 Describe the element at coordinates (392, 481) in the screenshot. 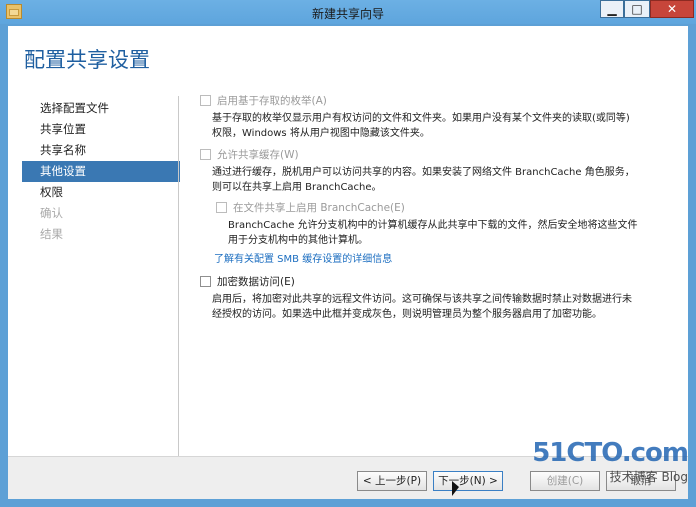

I see `previous-button: < 上一步(P)` at that location.